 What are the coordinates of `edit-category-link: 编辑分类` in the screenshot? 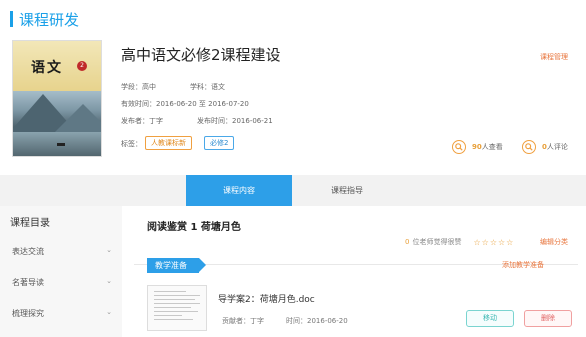 It's located at (554, 242).